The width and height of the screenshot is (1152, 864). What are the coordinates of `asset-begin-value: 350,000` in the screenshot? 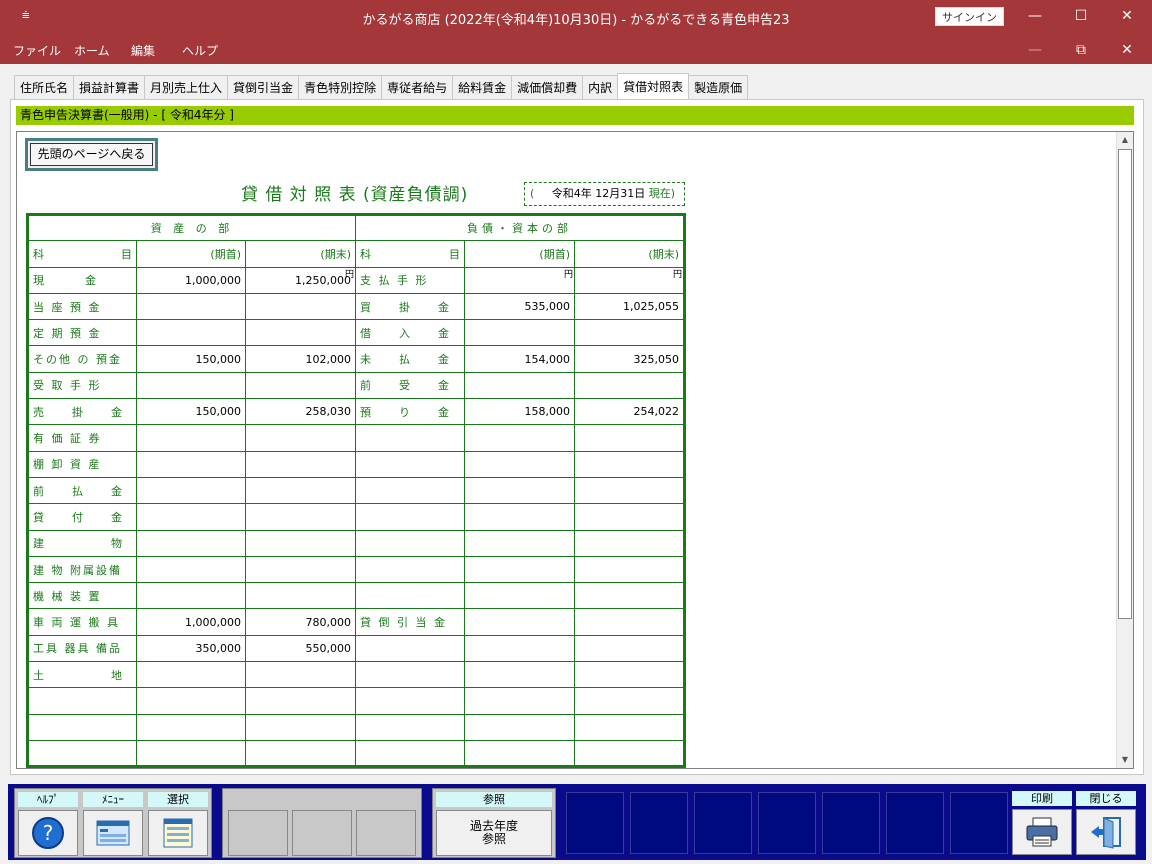 It's located at (191, 648).